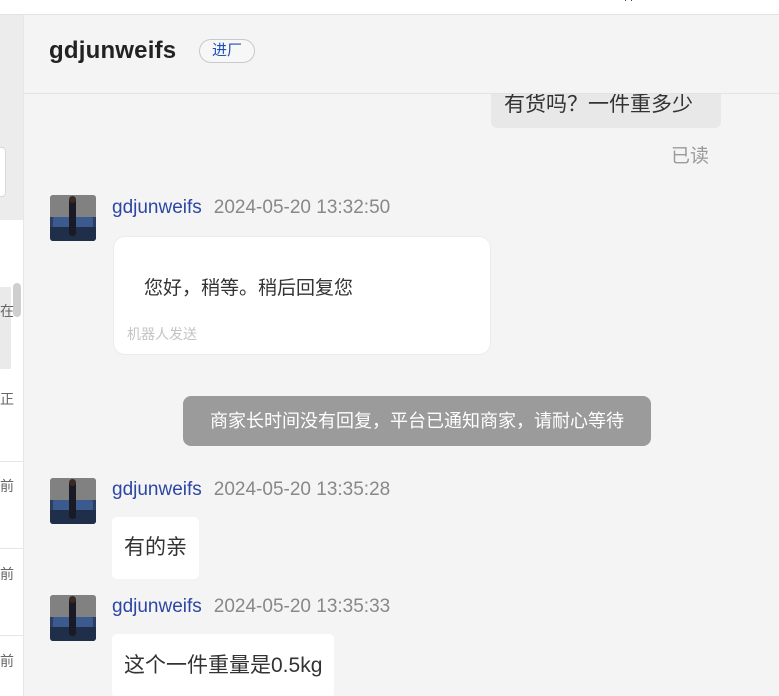 This screenshot has height=696, width=779. I want to click on conversation-list-panel: 在 正 前 前 前, so click(12, 355).